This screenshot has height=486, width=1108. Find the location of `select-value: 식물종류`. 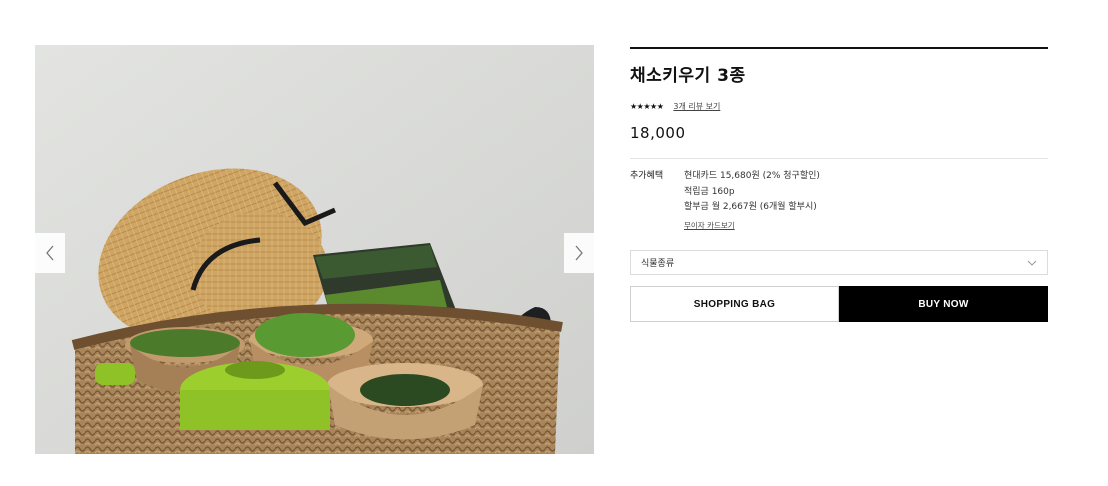

select-value: 식물종류 is located at coordinates (658, 264).